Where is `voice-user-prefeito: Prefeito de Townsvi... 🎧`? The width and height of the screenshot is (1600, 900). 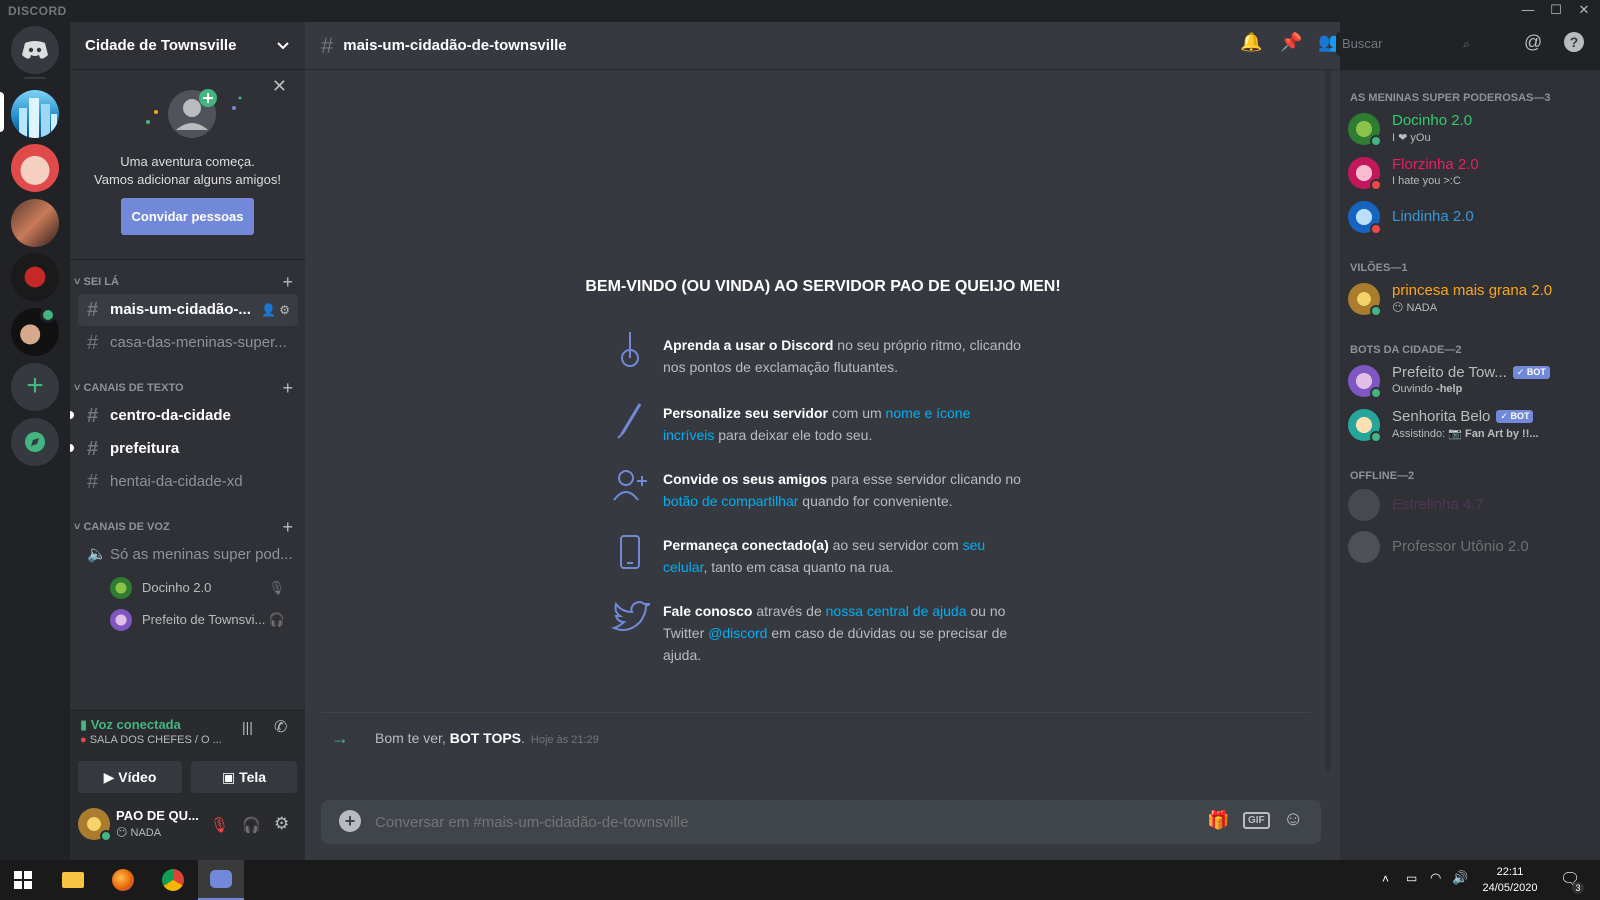
voice-user-prefeito: Prefeito de Townsvi... 🎧 is located at coordinates (202, 620).